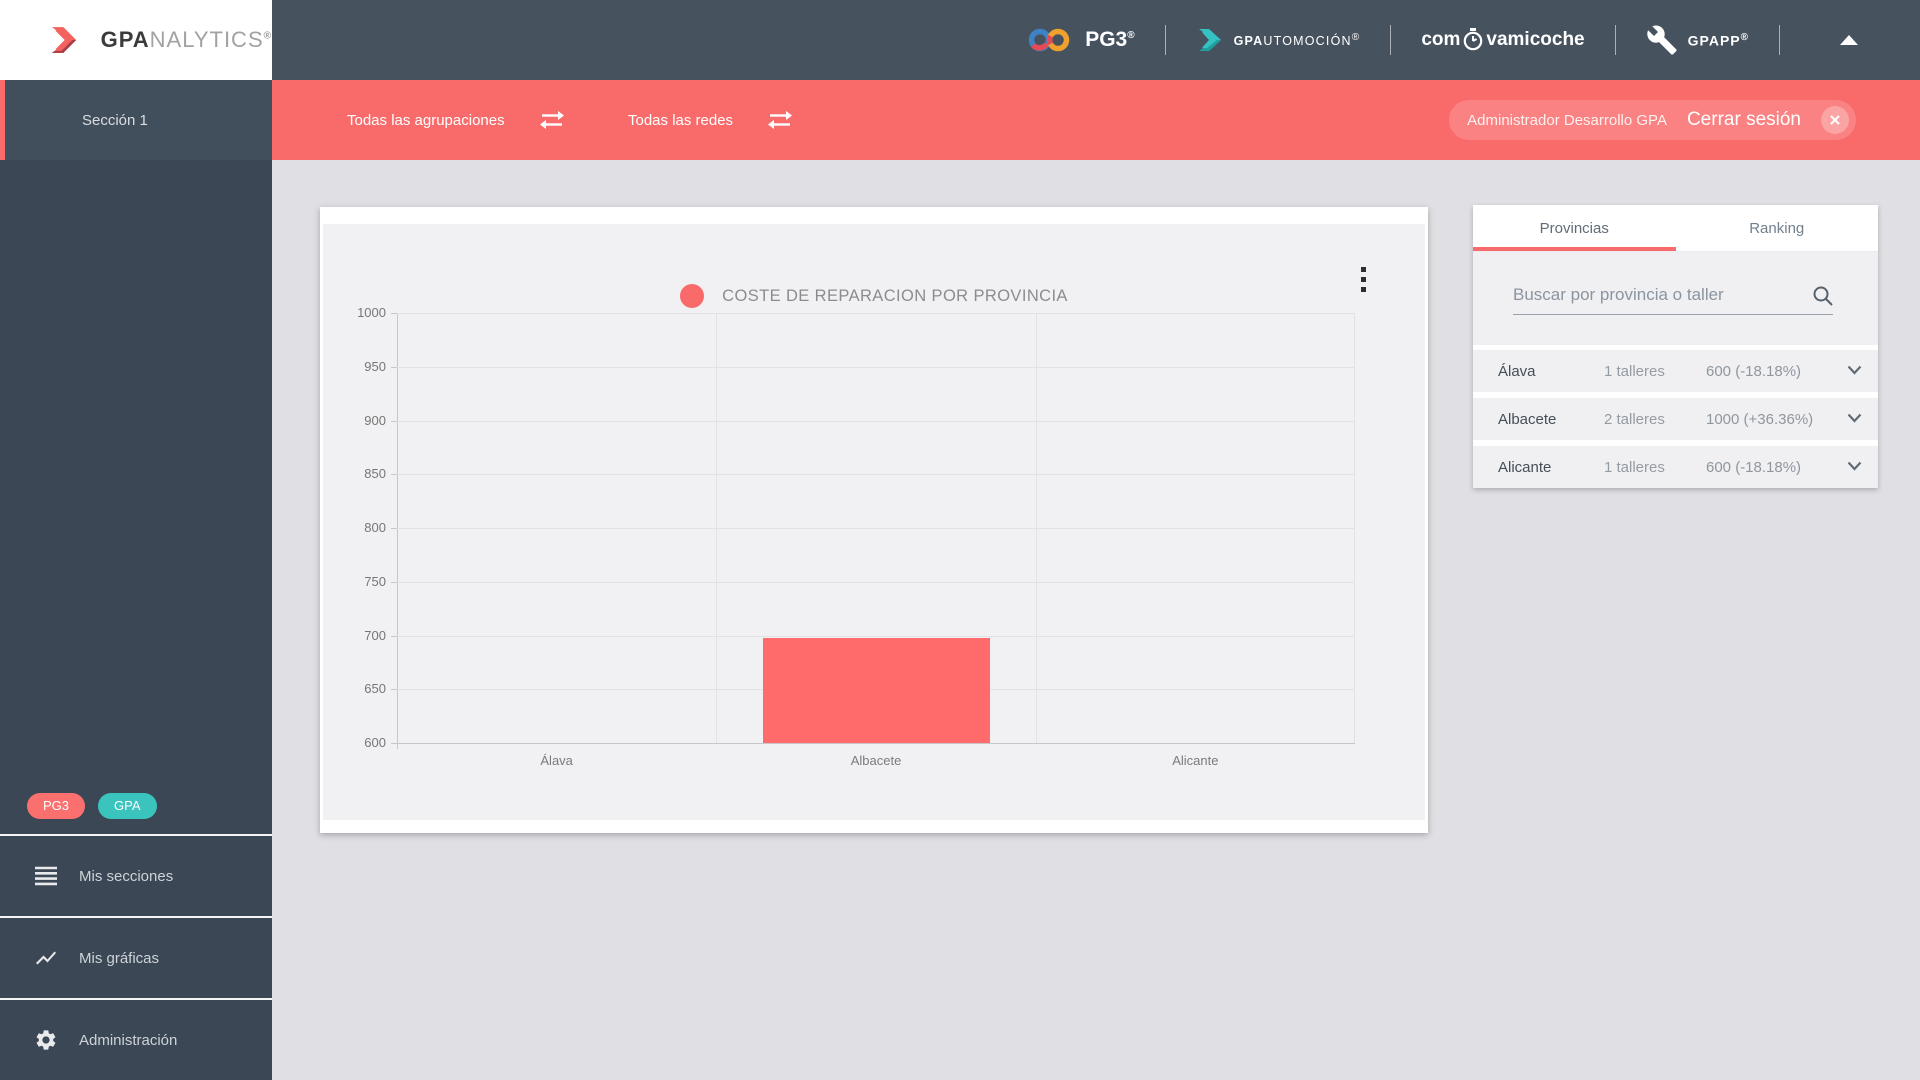  I want to click on y-tick-label: 750, so click(375, 581).